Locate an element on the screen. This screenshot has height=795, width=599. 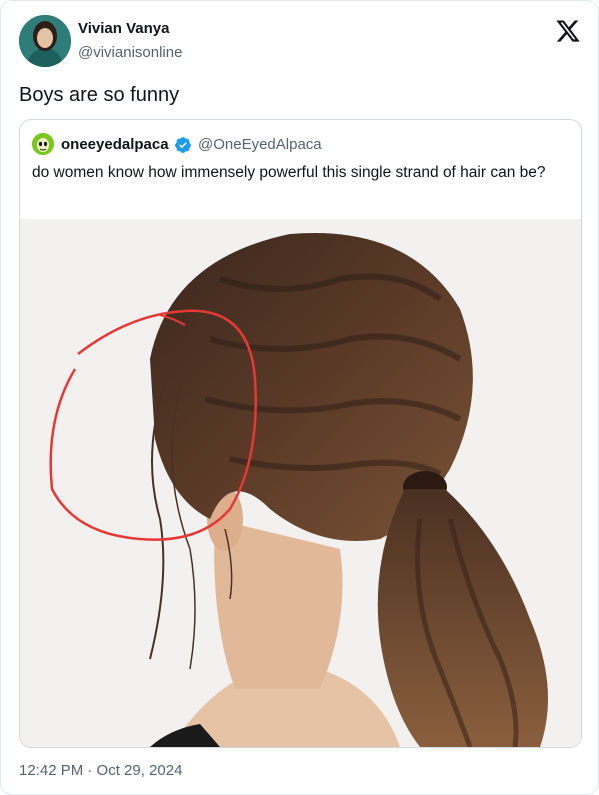
alien-face-avatar-icon is located at coordinates (43, 144).